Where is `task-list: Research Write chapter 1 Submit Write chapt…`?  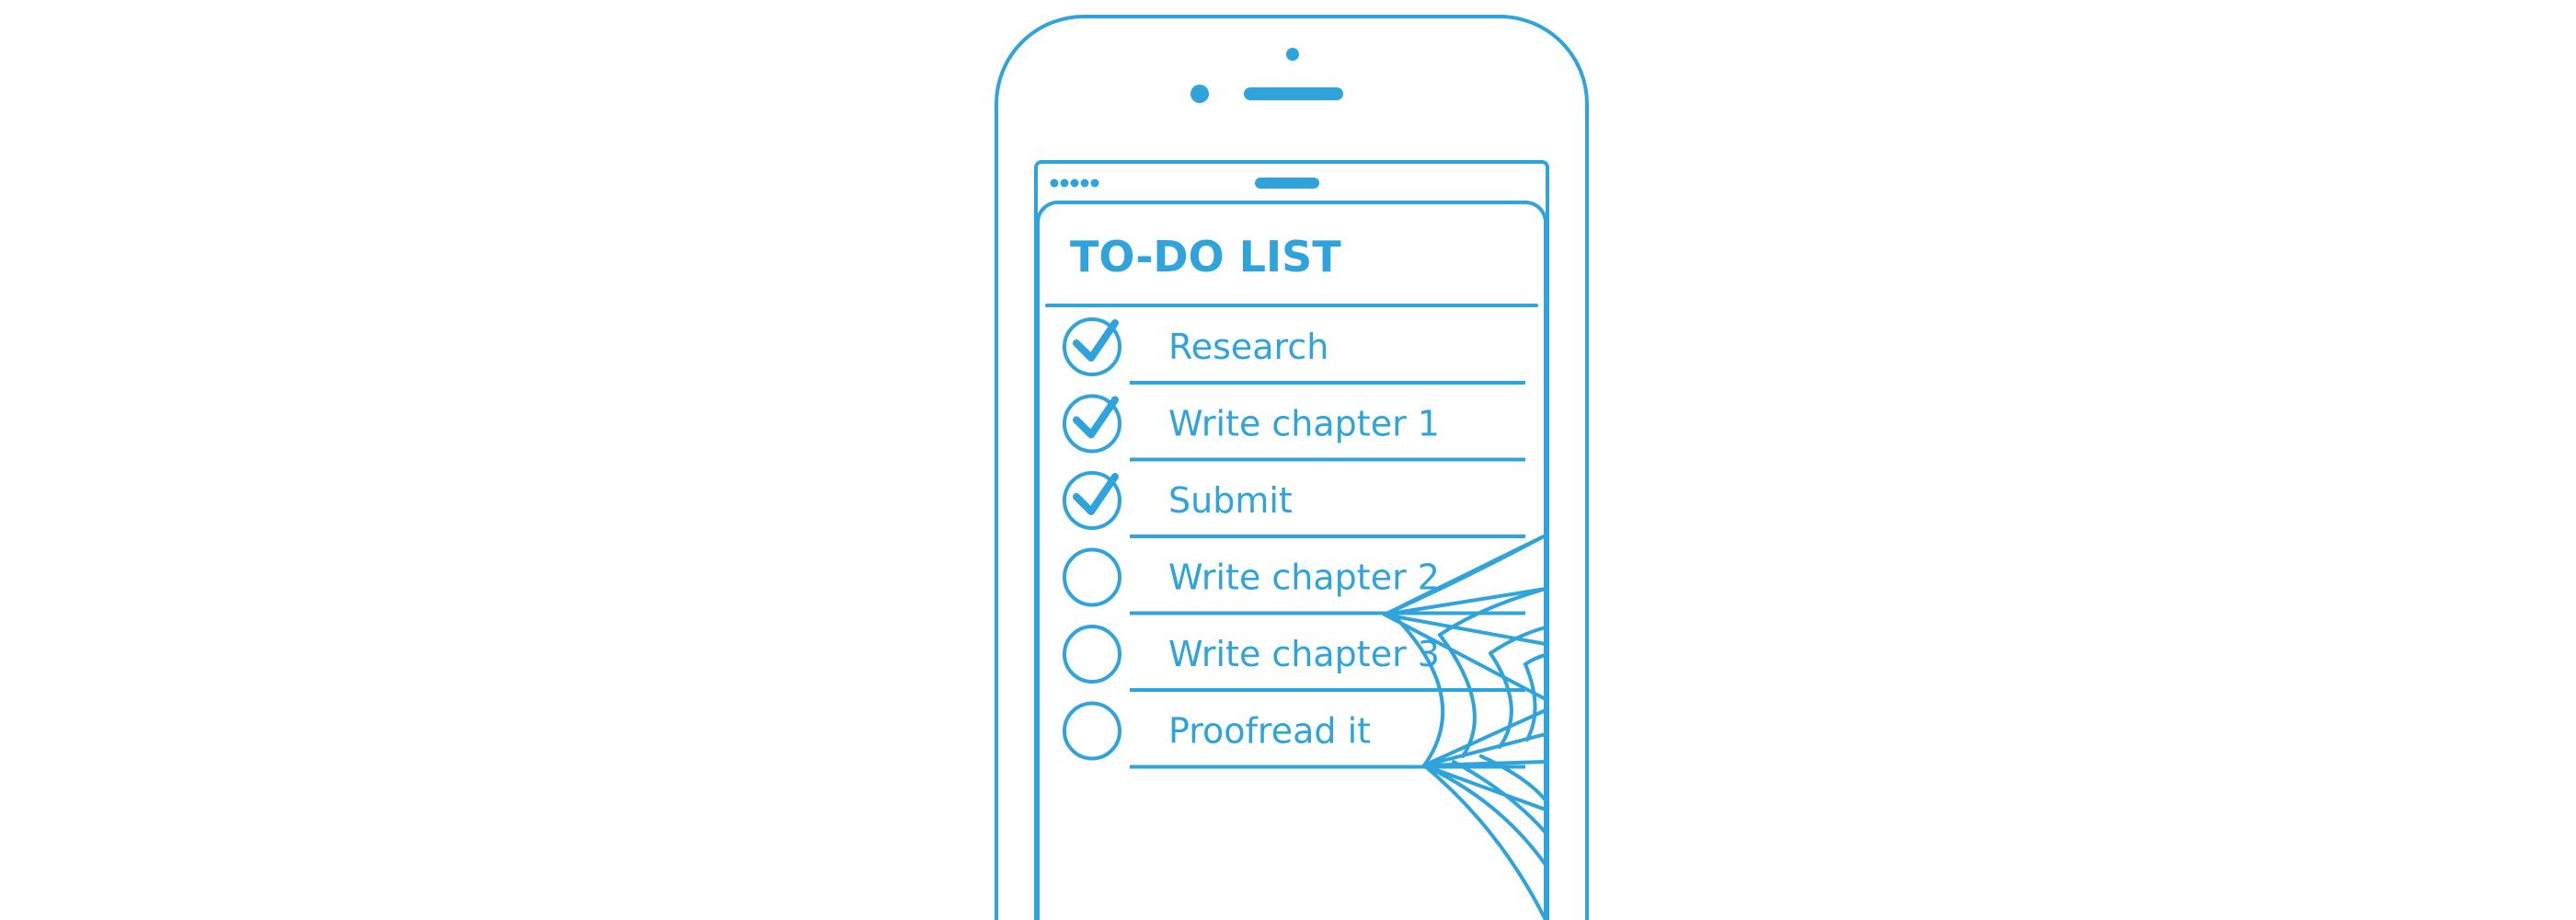 task-list: Research Write chapter 1 Submit Write chapt… is located at coordinates (1294, 543).